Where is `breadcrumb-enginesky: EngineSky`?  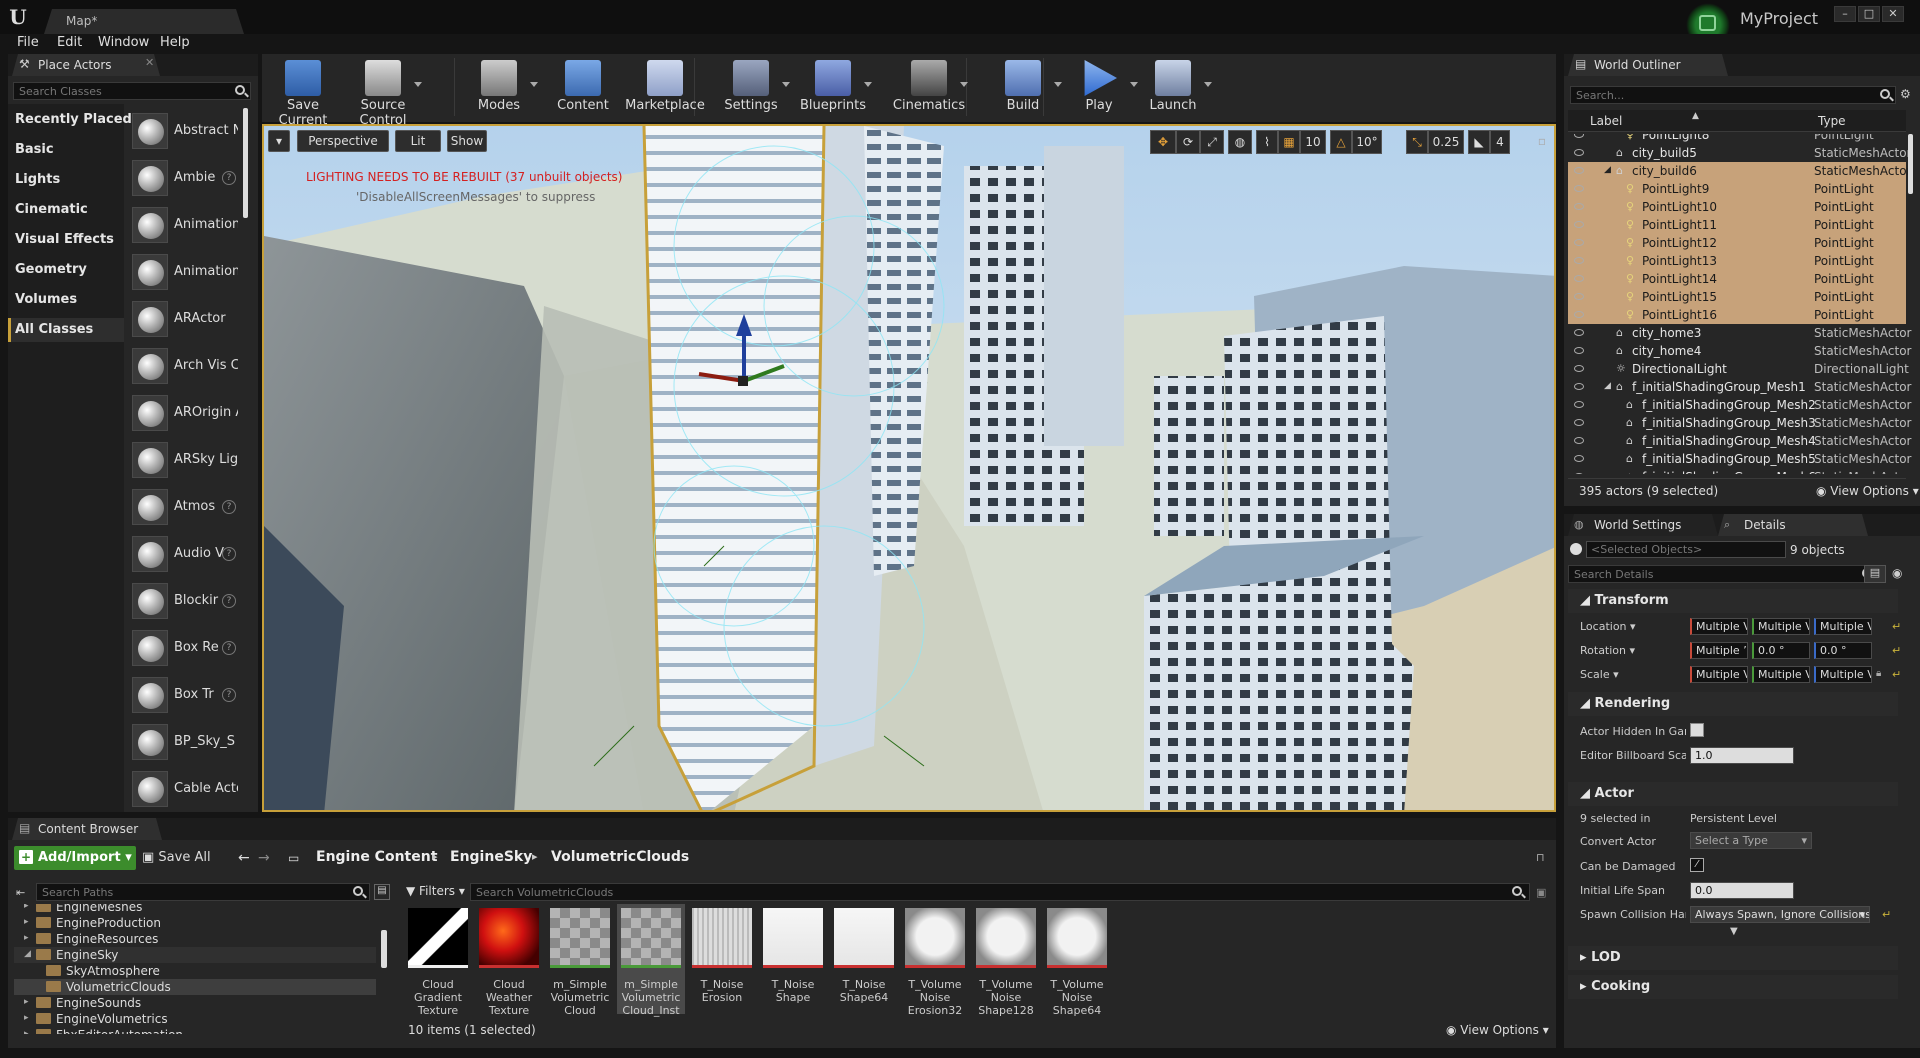
breadcrumb-enginesky: EngineSky is located at coordinates (491, 857).